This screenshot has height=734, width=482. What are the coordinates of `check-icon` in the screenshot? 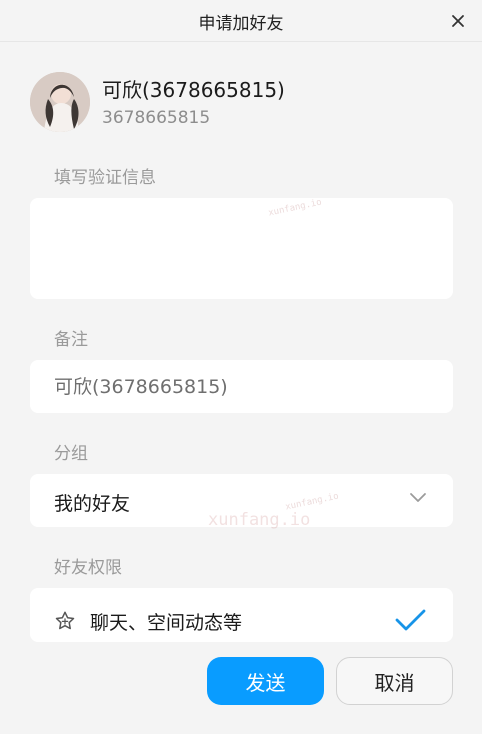 It's located at (410, 620).